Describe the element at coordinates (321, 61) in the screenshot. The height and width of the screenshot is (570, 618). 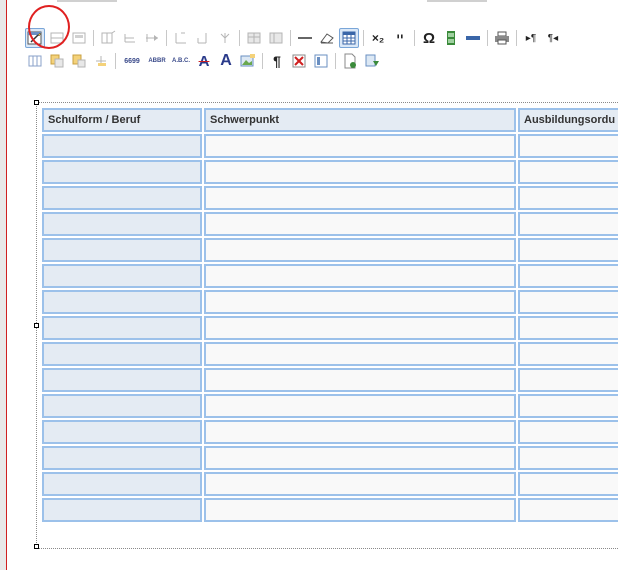
I see `template-box-button` at that location.